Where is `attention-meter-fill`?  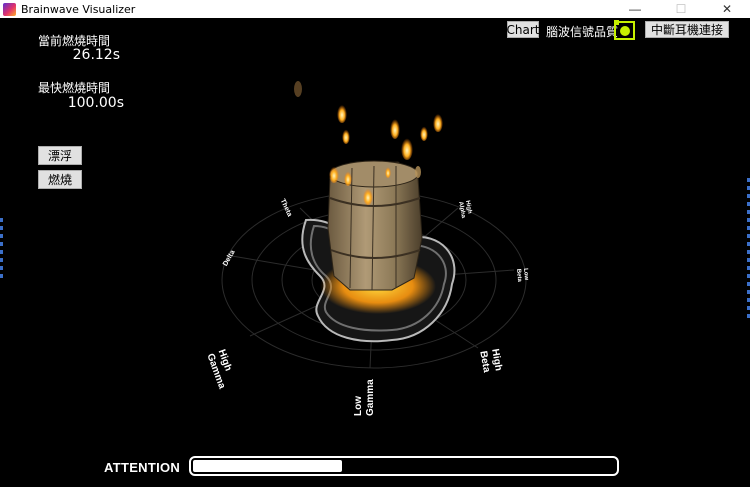 attention-meter-fill is located at coordinates (268, 466).